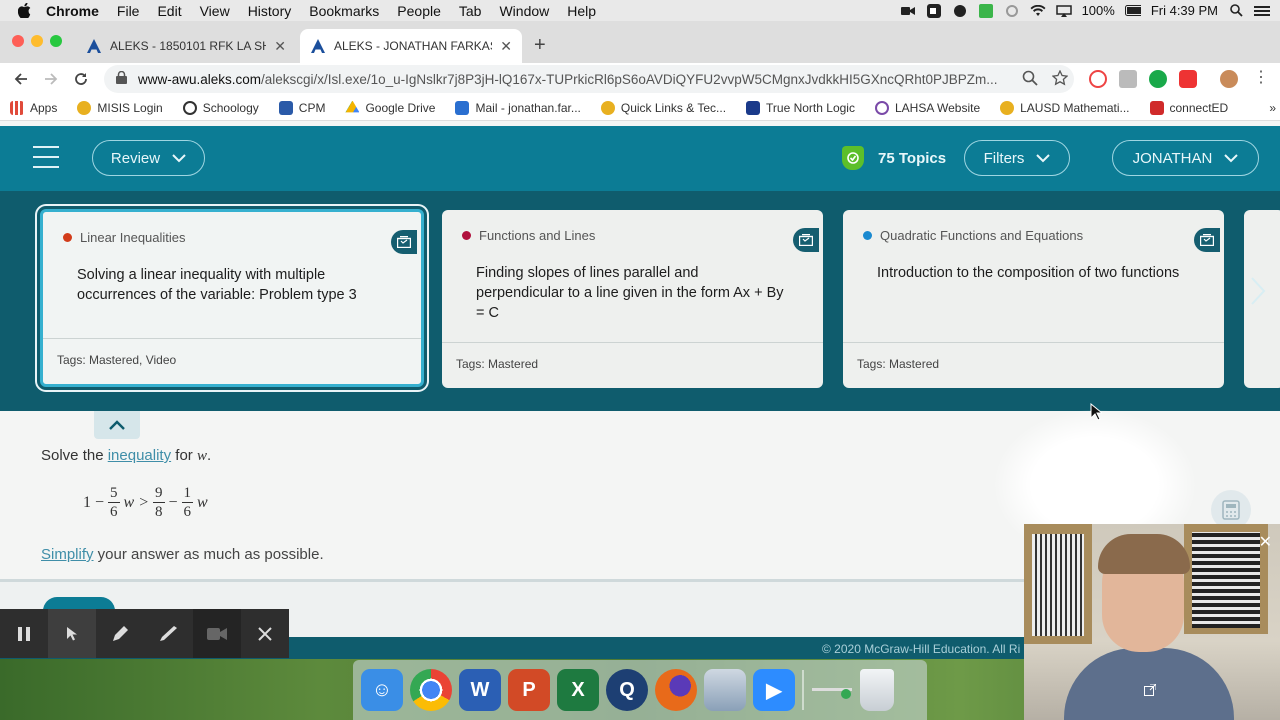 Image resolution: width=1280 pixels, height=720 pixels. I want to click on notification-center-icon, so click(1262, 11).